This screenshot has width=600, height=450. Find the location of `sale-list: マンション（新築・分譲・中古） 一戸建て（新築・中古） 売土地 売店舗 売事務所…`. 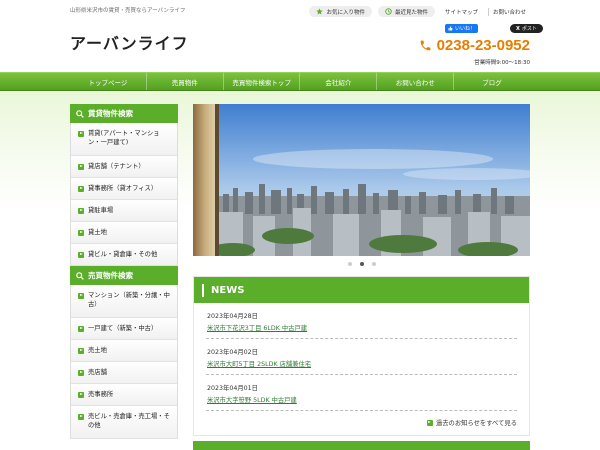

sale-list: マンション（新築・分譲・中古） 一戸建て（新築・中古） 売土地 売店舗 売事務所… is located at coordinates (124, 362).